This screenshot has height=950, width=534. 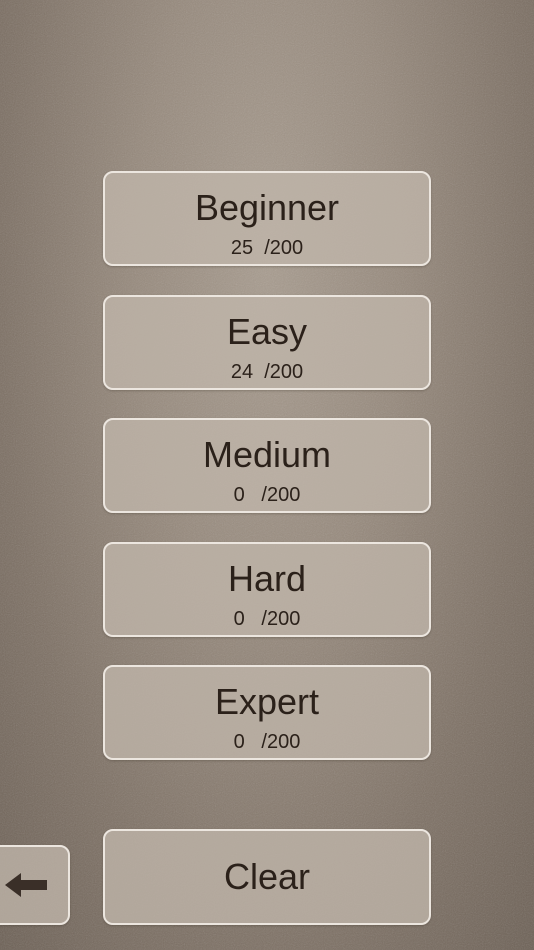 What do you see at coordinates (267, 454) in the screenshot?
I see `level-name: Medium` at bounding box center [267, 454].